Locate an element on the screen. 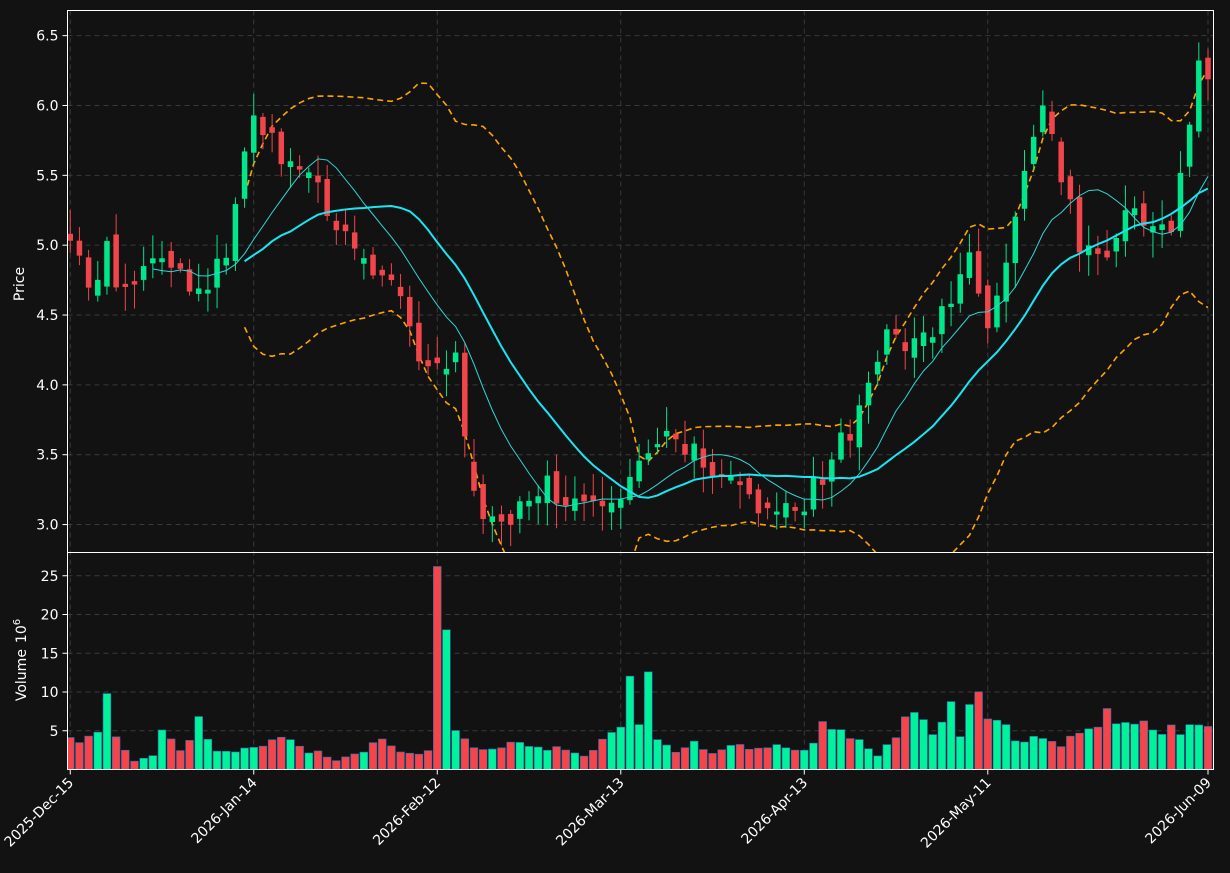 The width and height of the screenshot is (1230, 873). volume-tick-label: 20 is located at coordinates (50, 616).